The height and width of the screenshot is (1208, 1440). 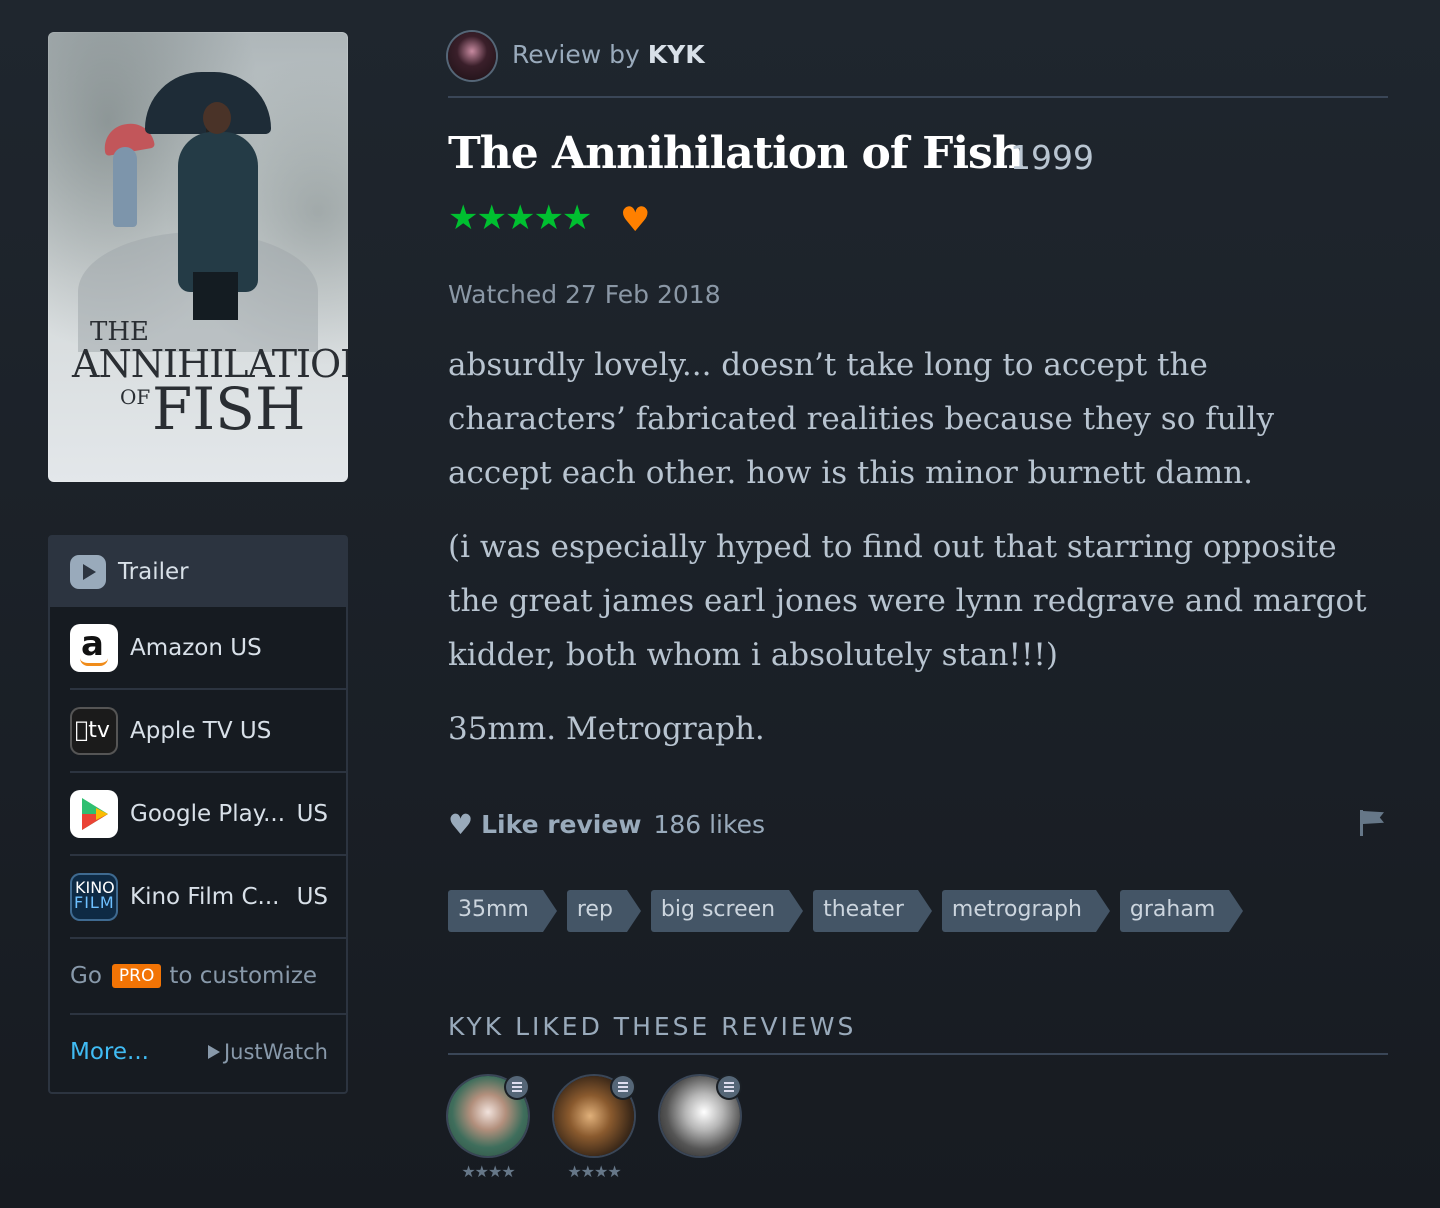 I want to click on service-name: Apple TV US, so click(x=201, y=730).